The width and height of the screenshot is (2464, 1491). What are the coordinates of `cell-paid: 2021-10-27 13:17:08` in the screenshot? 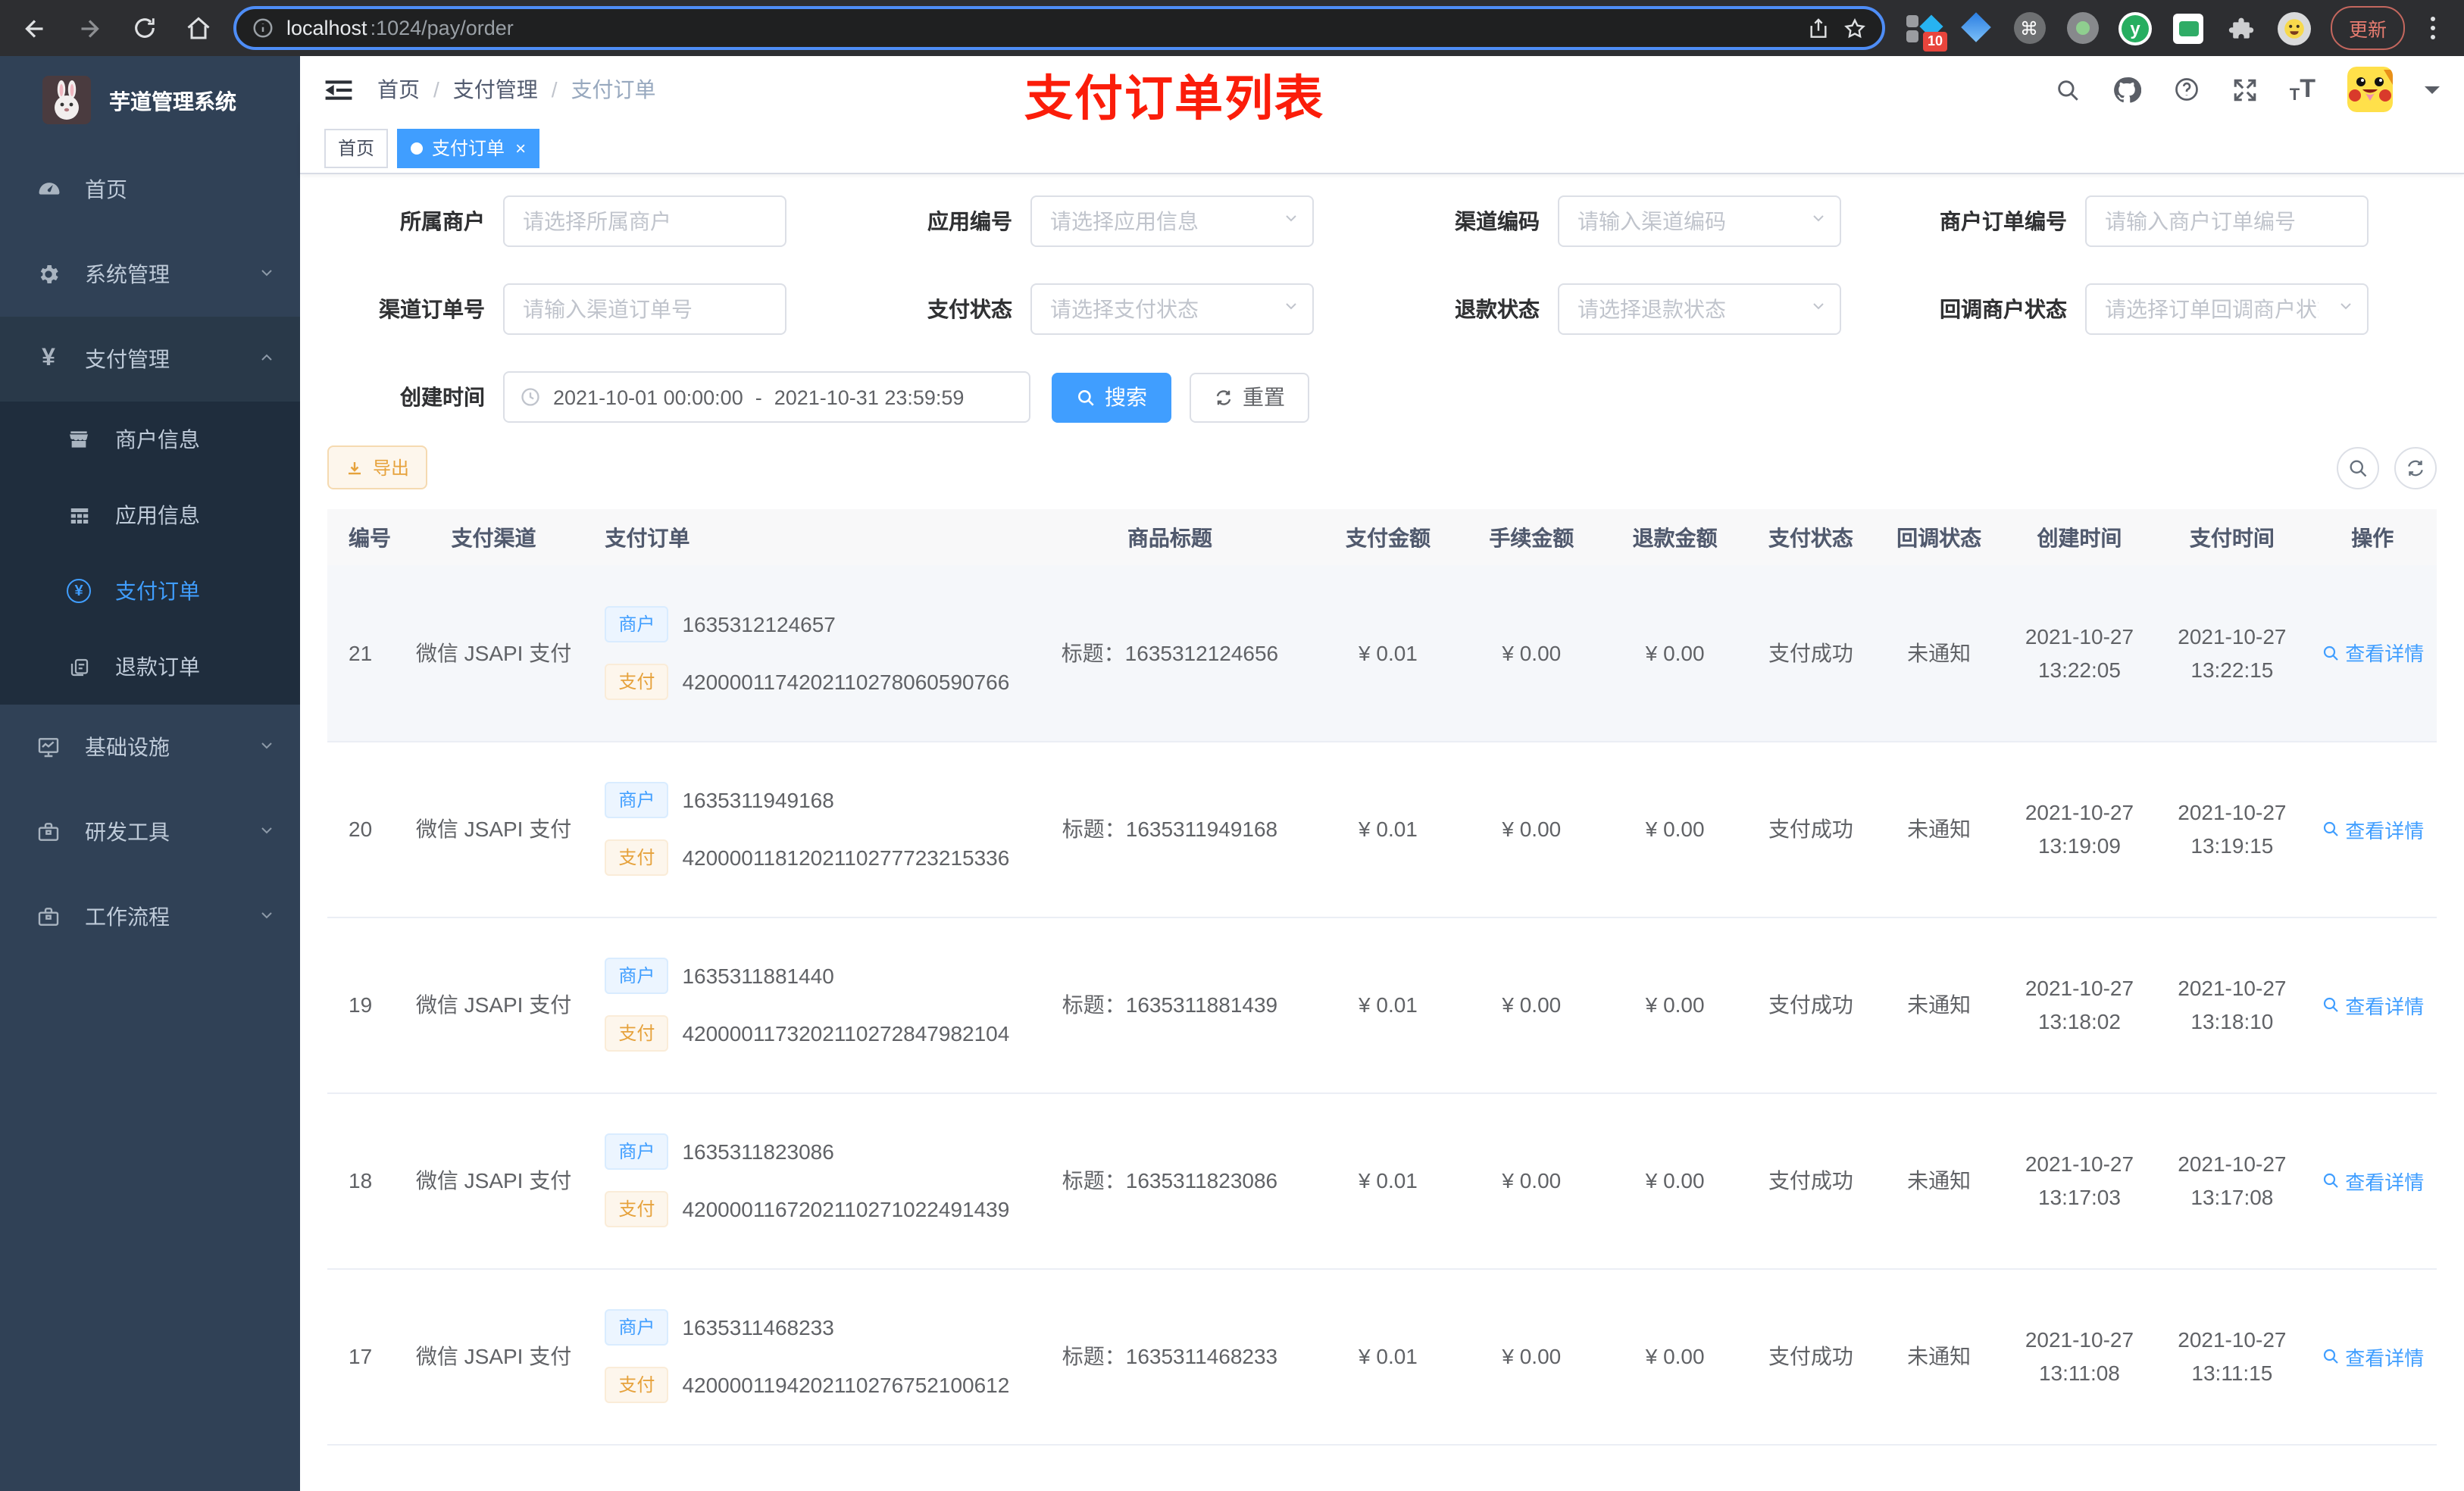 It's located at (2232, 1180).